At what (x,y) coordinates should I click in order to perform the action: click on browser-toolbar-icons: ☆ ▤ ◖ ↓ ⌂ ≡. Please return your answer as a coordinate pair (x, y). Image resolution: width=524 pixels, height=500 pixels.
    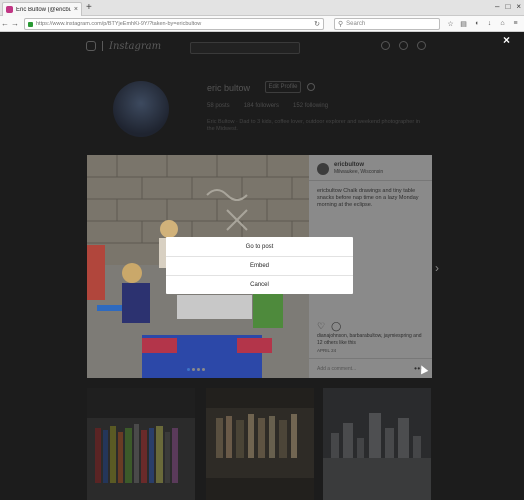
    Looking at the image, I should click on (483, 23).